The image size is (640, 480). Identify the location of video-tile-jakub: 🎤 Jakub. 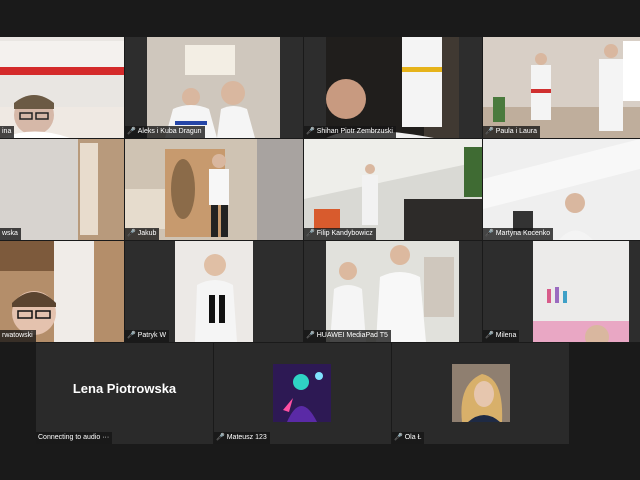
(214, 189).